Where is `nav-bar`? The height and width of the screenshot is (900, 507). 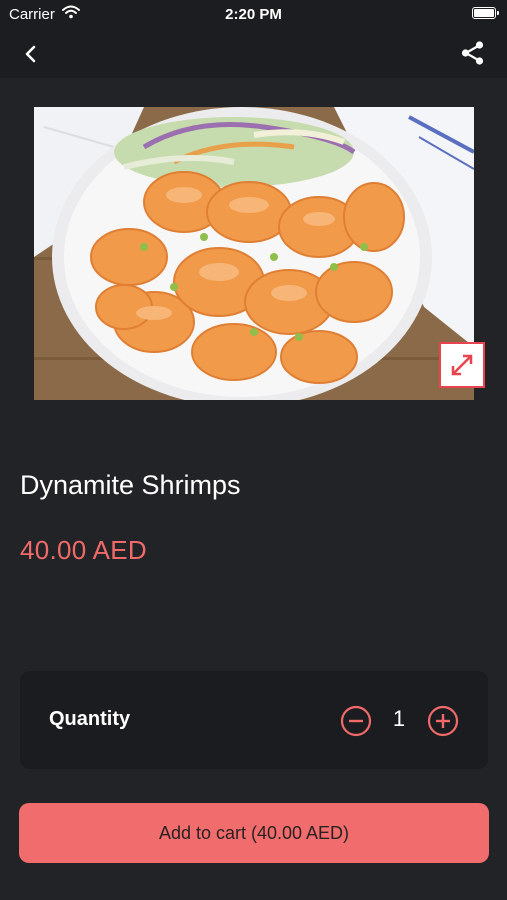 nav-bar is located at coordinates (253, 53).